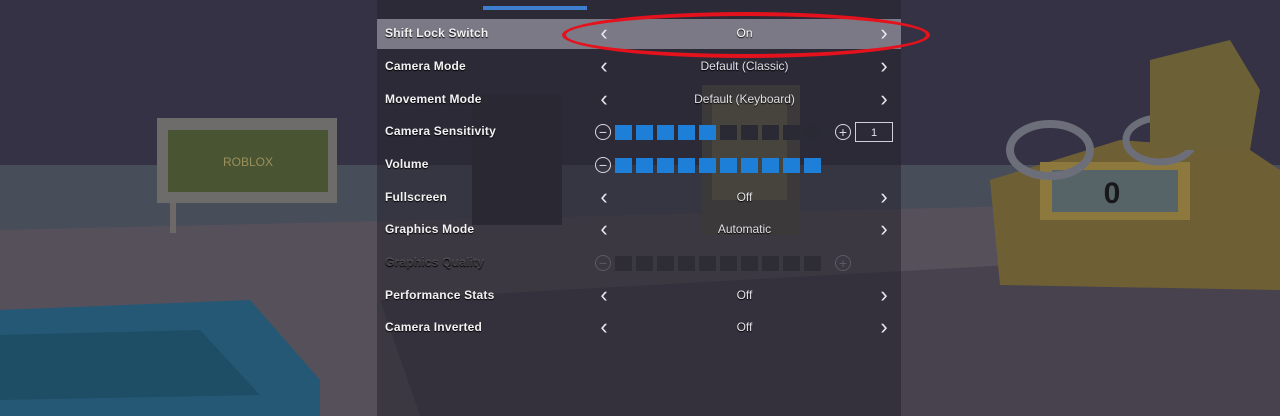 This screenshot has width=1280, height=416. I want to click on setting-row-camera-mode: Camera Mode ‹ Default (Classic) ›, so click(639, 67).